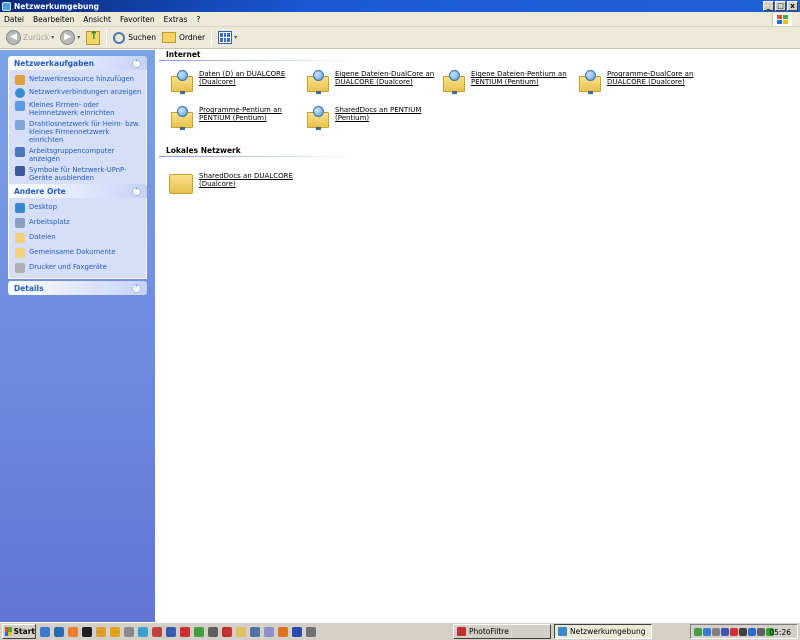 The width and height of the screenshot is (800, 640). Describe the element at coordinates (20, 238) in the screenshot. I see `documents-folder-icon` at that location.